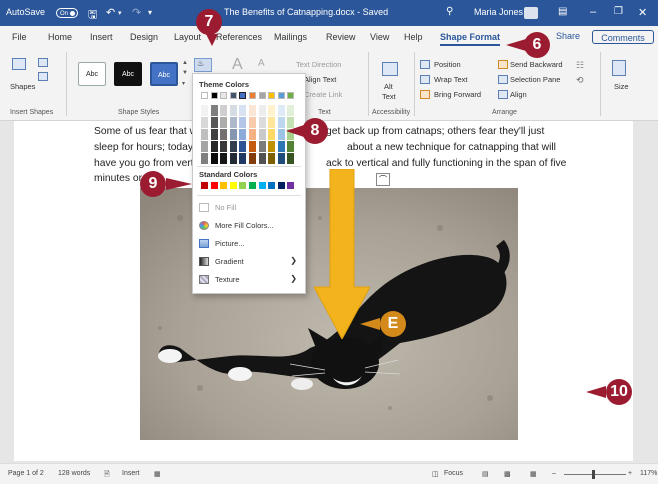  I want to click on gradient-item: Gradient ❯, so click(250, 262).